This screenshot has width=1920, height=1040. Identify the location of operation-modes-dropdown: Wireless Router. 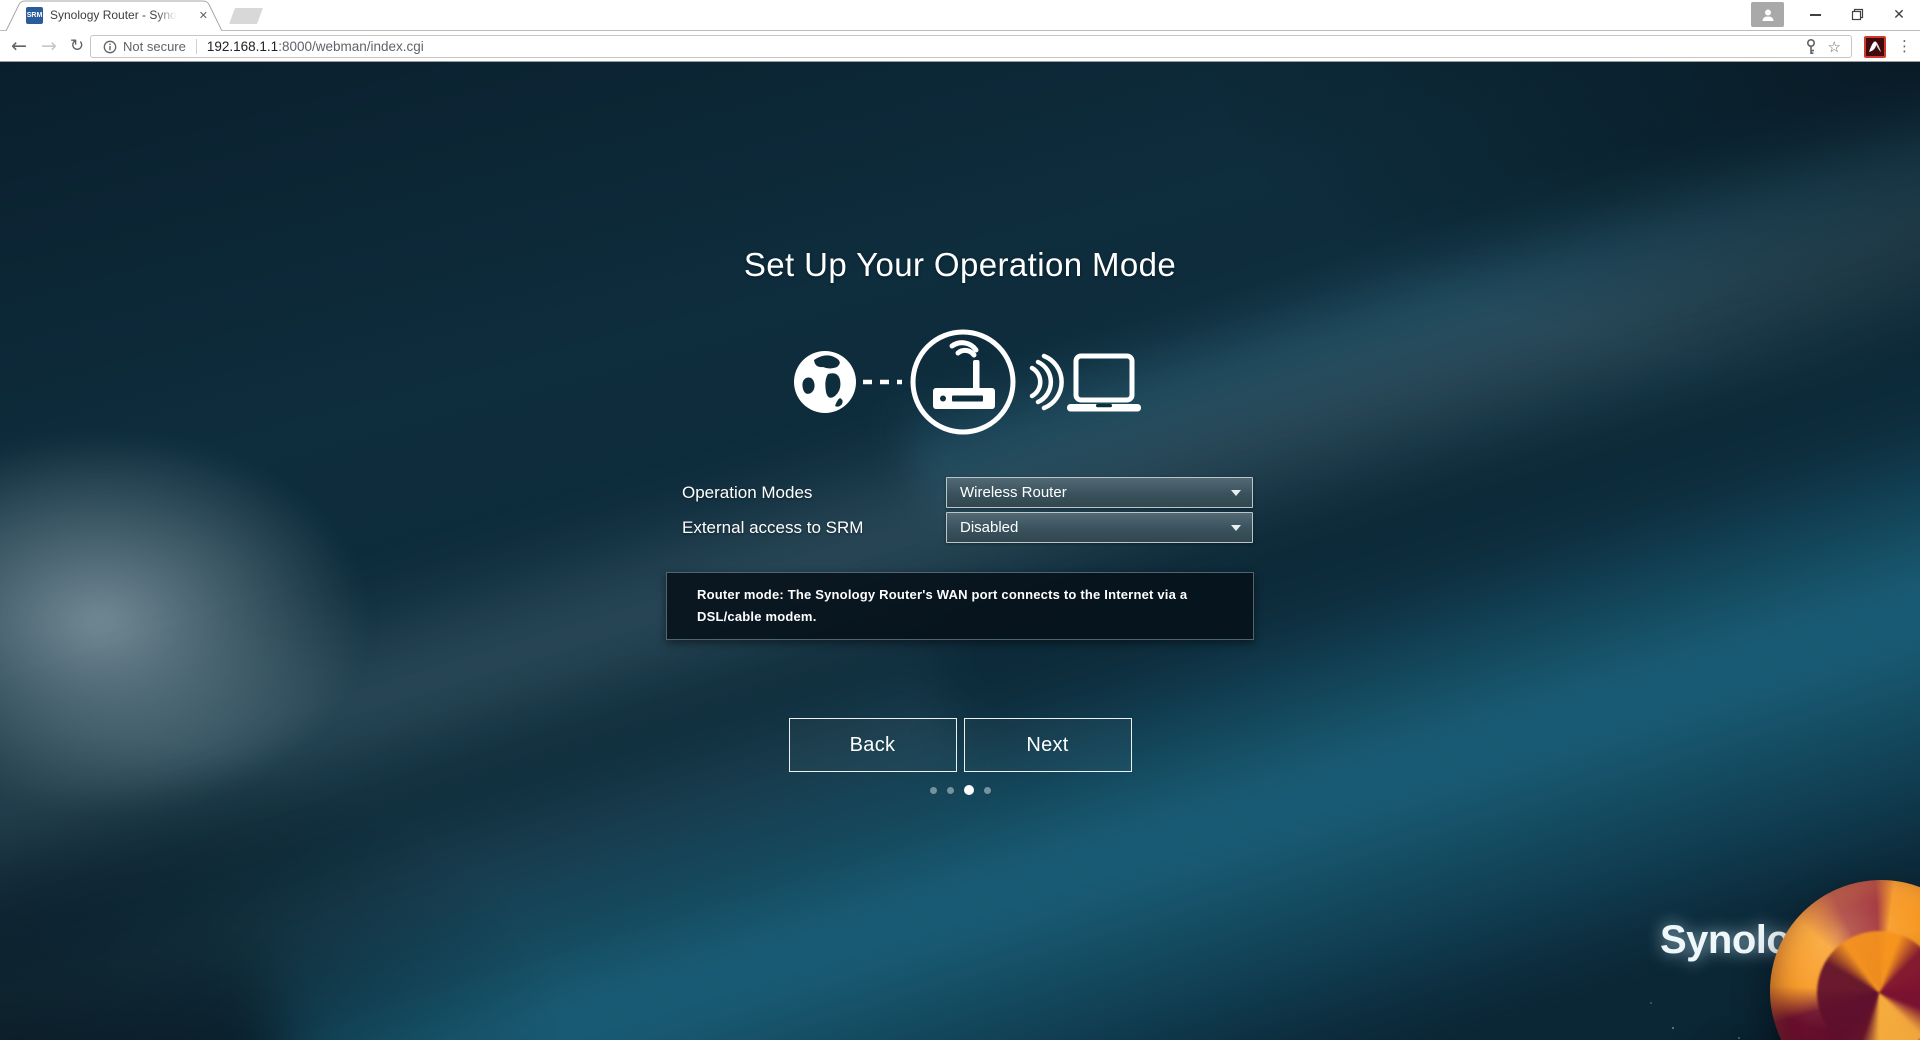
(1099, 492).